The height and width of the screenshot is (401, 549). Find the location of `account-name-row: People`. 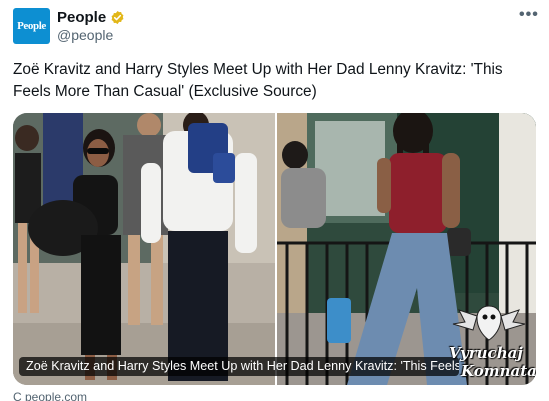

account-name-row: People is located at coordinates (91, 17).